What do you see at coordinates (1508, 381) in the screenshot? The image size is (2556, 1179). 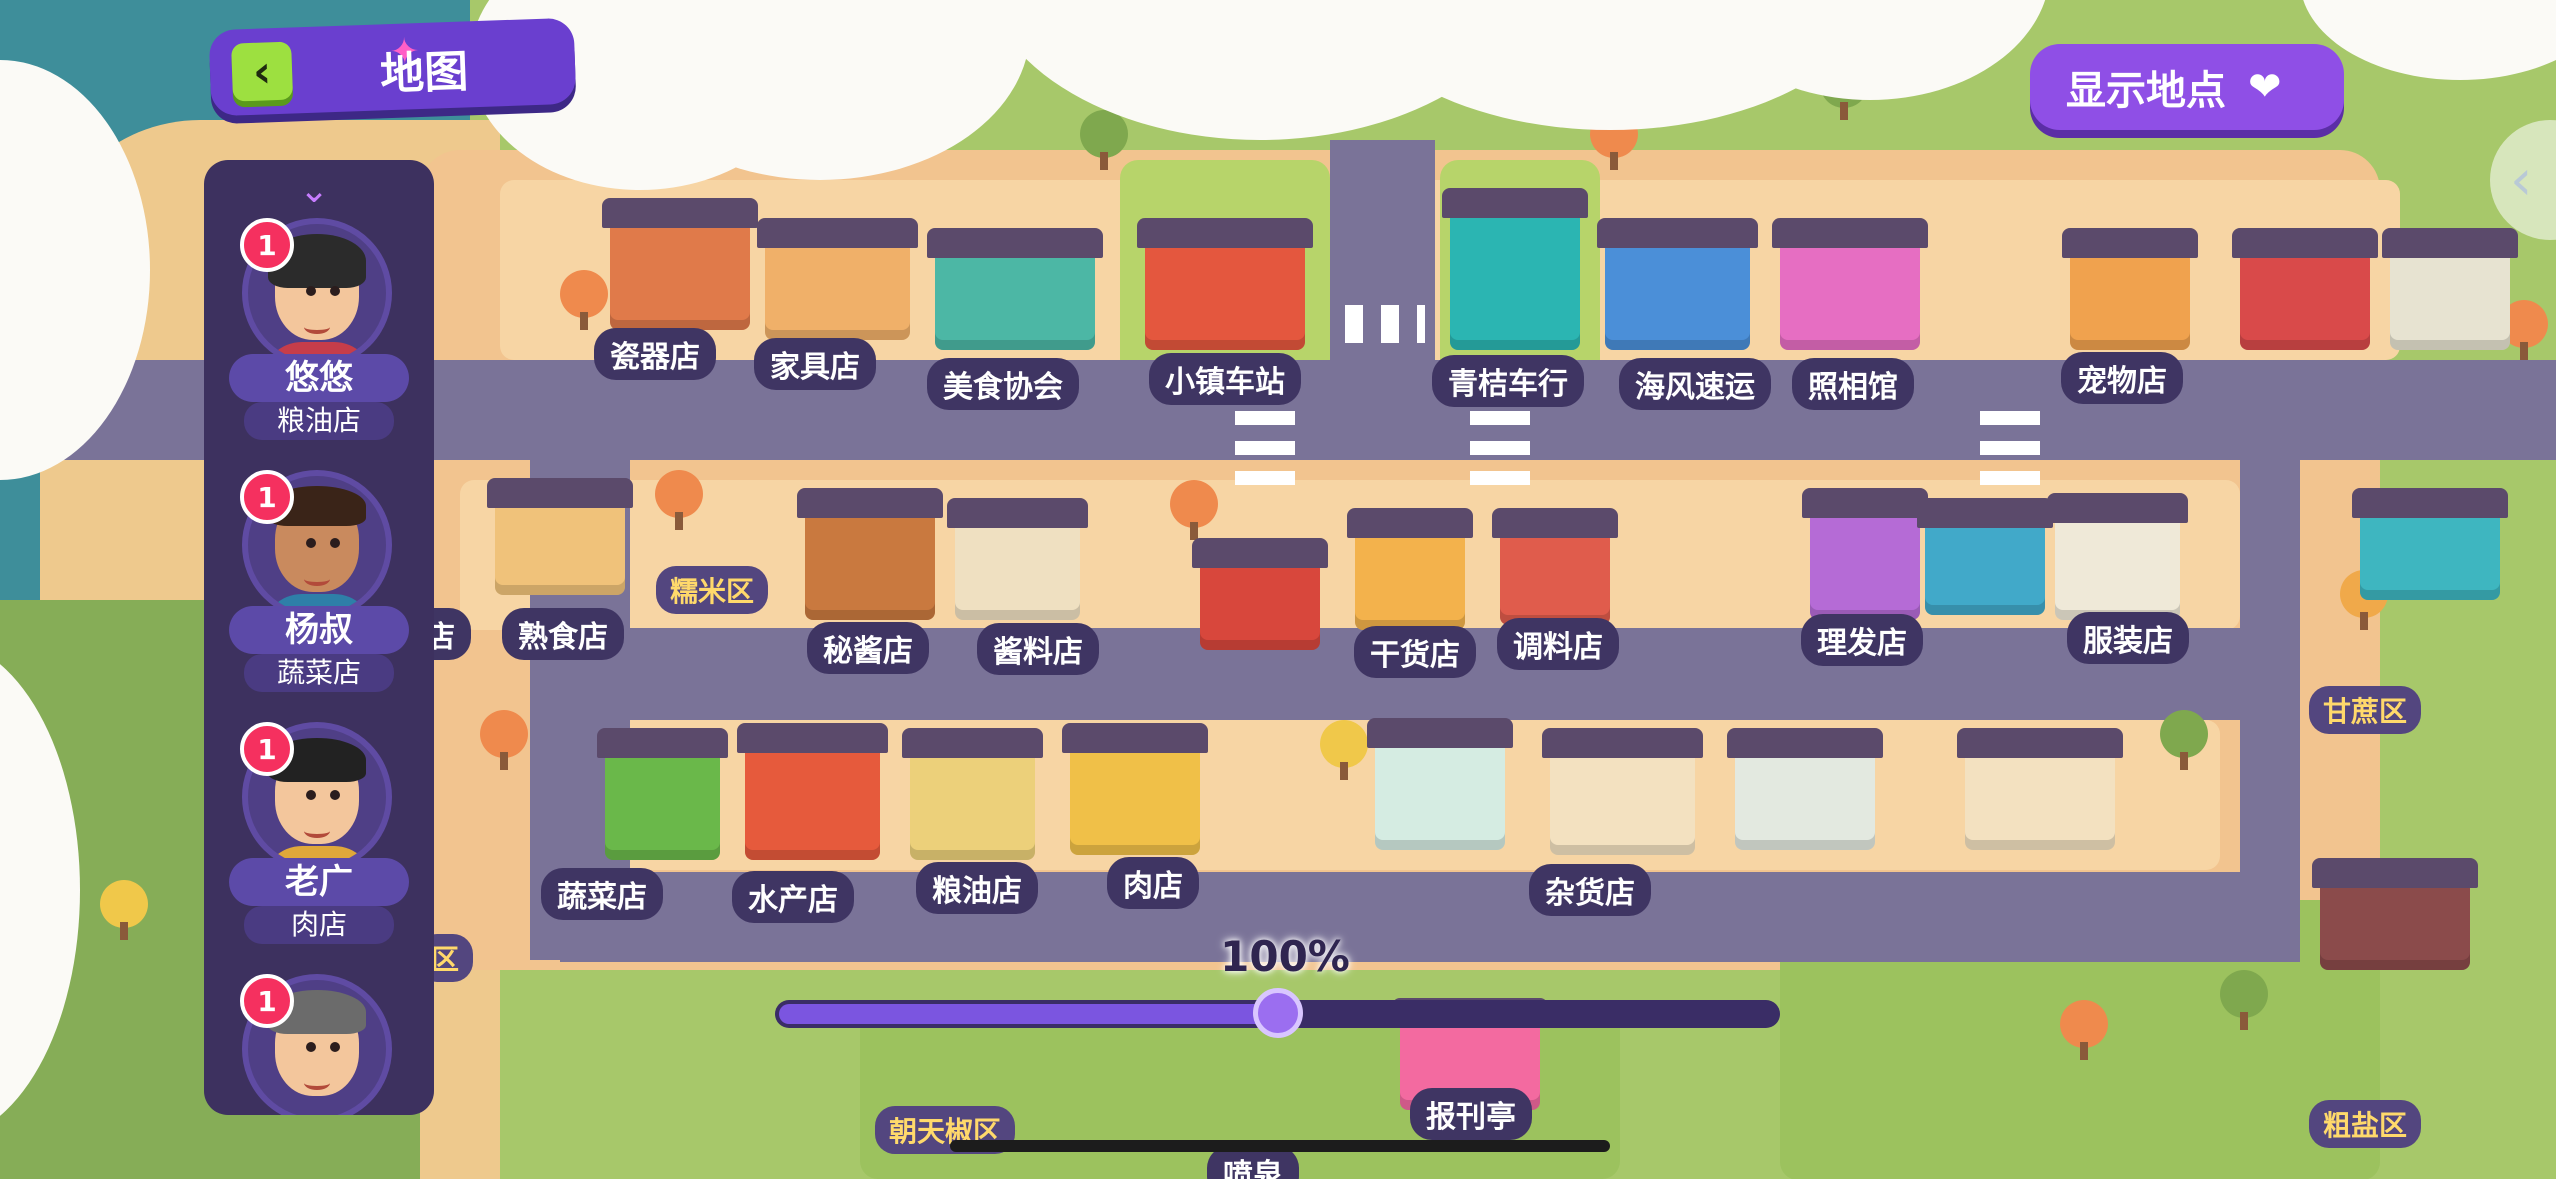 I see `shop-label: 青桔车行` at bounding box center [1508, 381].